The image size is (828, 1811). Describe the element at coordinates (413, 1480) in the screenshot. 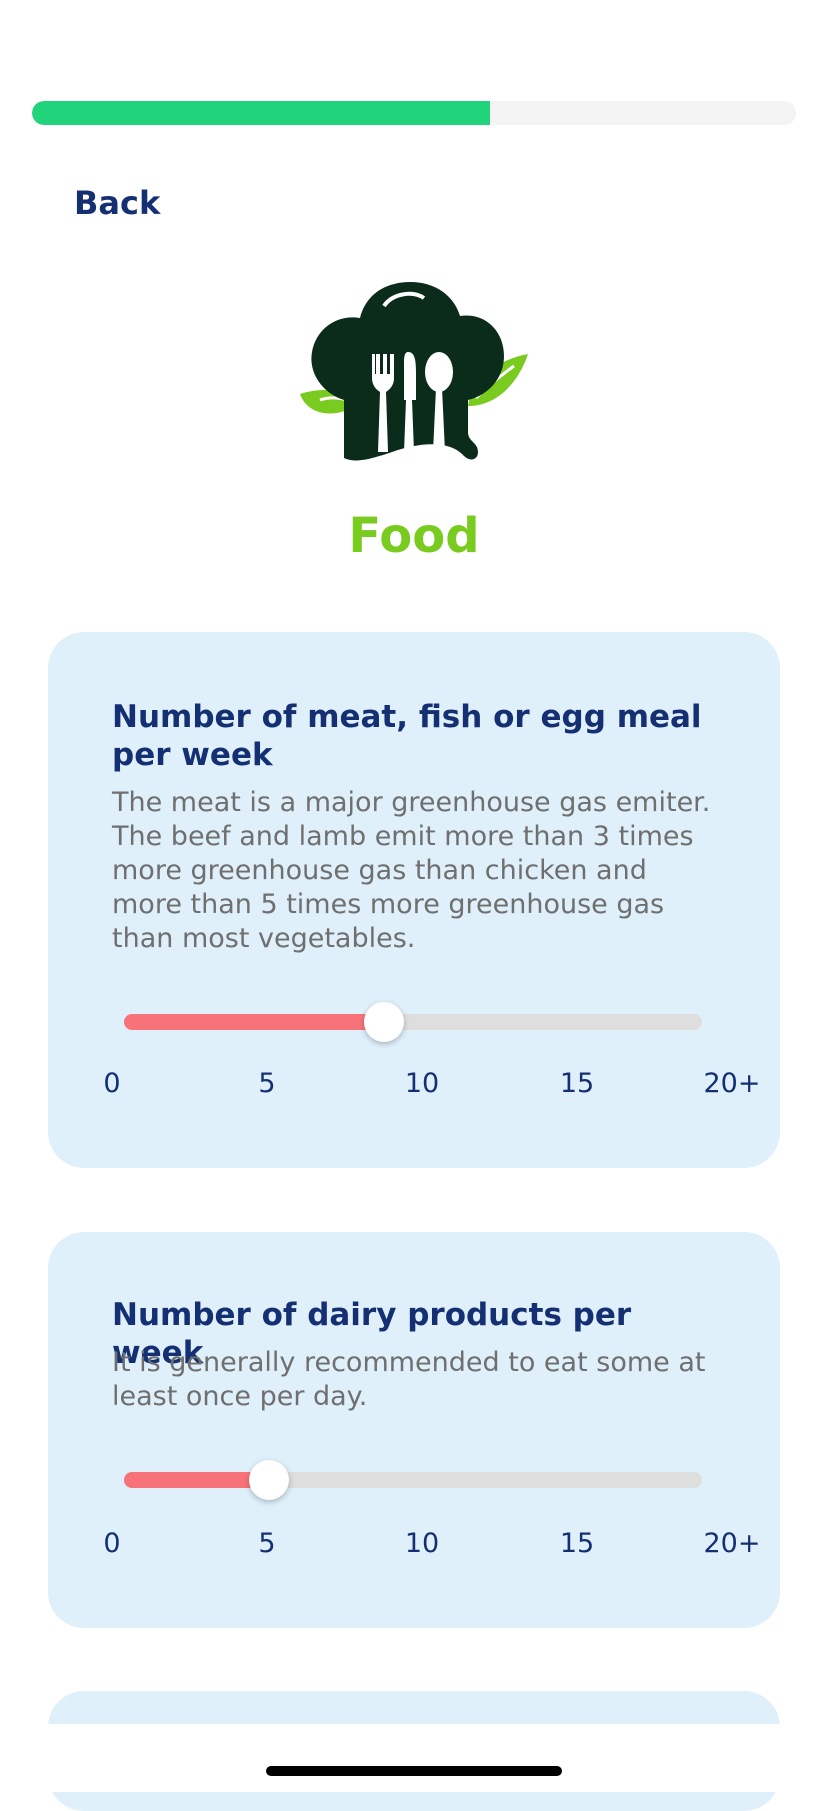

I see `dairy-slider` at that location.